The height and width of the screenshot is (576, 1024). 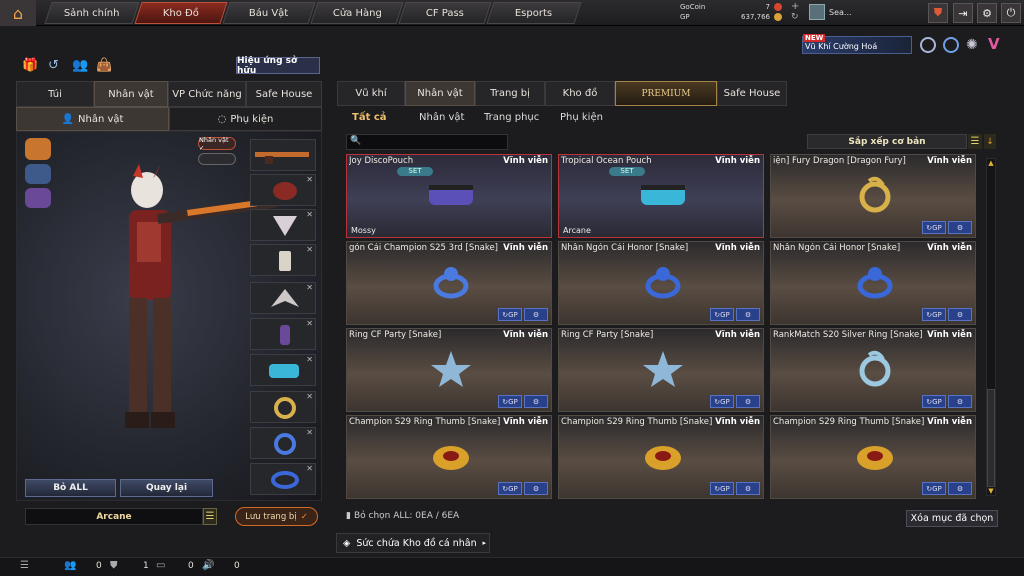 I want to click on back-button: Quay lại, so click(x=166, y=488).